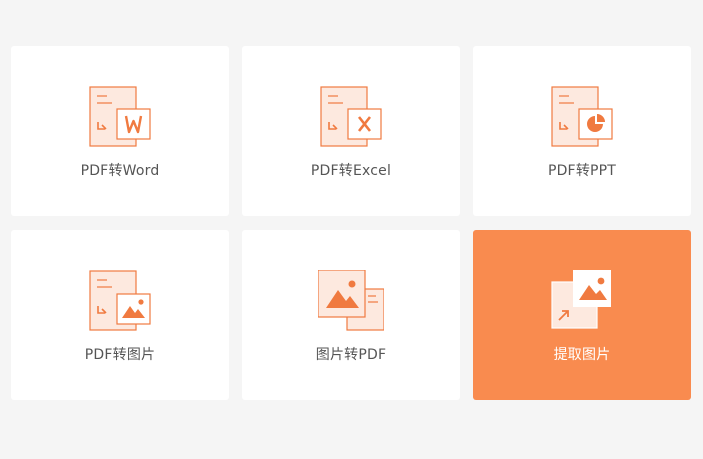 This screenshot has width=703, height=459. Describe the element at coordinates (581, 299) in the screenshot. I see `extract-images-icon` at that location.